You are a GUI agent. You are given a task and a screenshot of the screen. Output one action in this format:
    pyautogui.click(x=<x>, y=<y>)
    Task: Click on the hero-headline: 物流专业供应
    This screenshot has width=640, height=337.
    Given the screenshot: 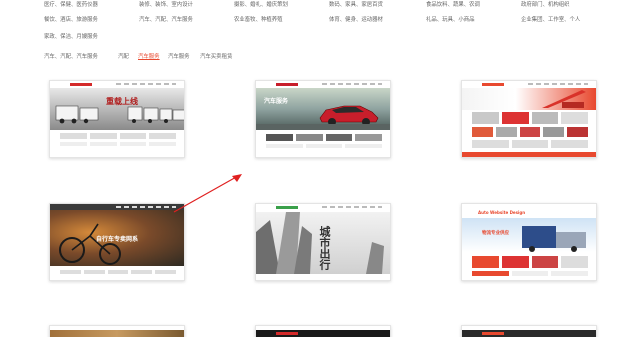 What is the action you would take?
    pyautogui.click(x=495, y=233)
    